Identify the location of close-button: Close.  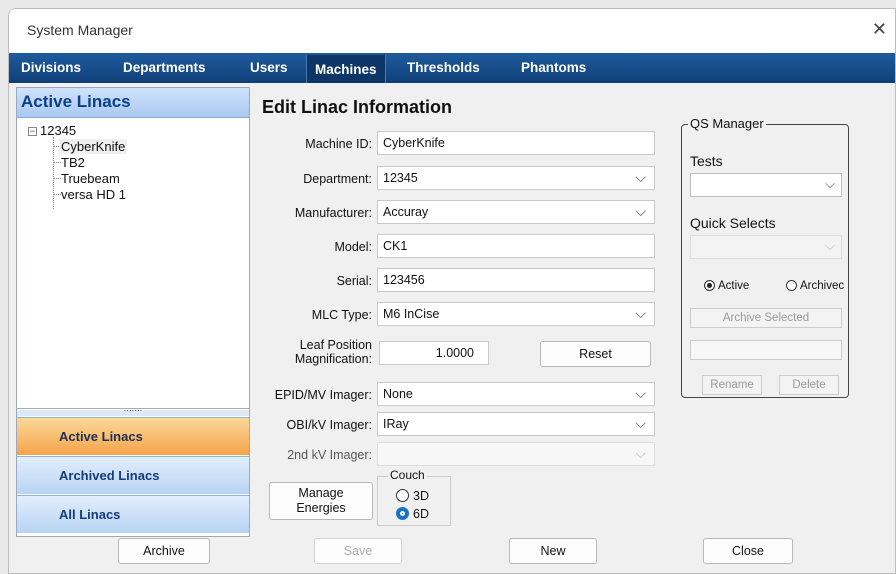
(748, 551).